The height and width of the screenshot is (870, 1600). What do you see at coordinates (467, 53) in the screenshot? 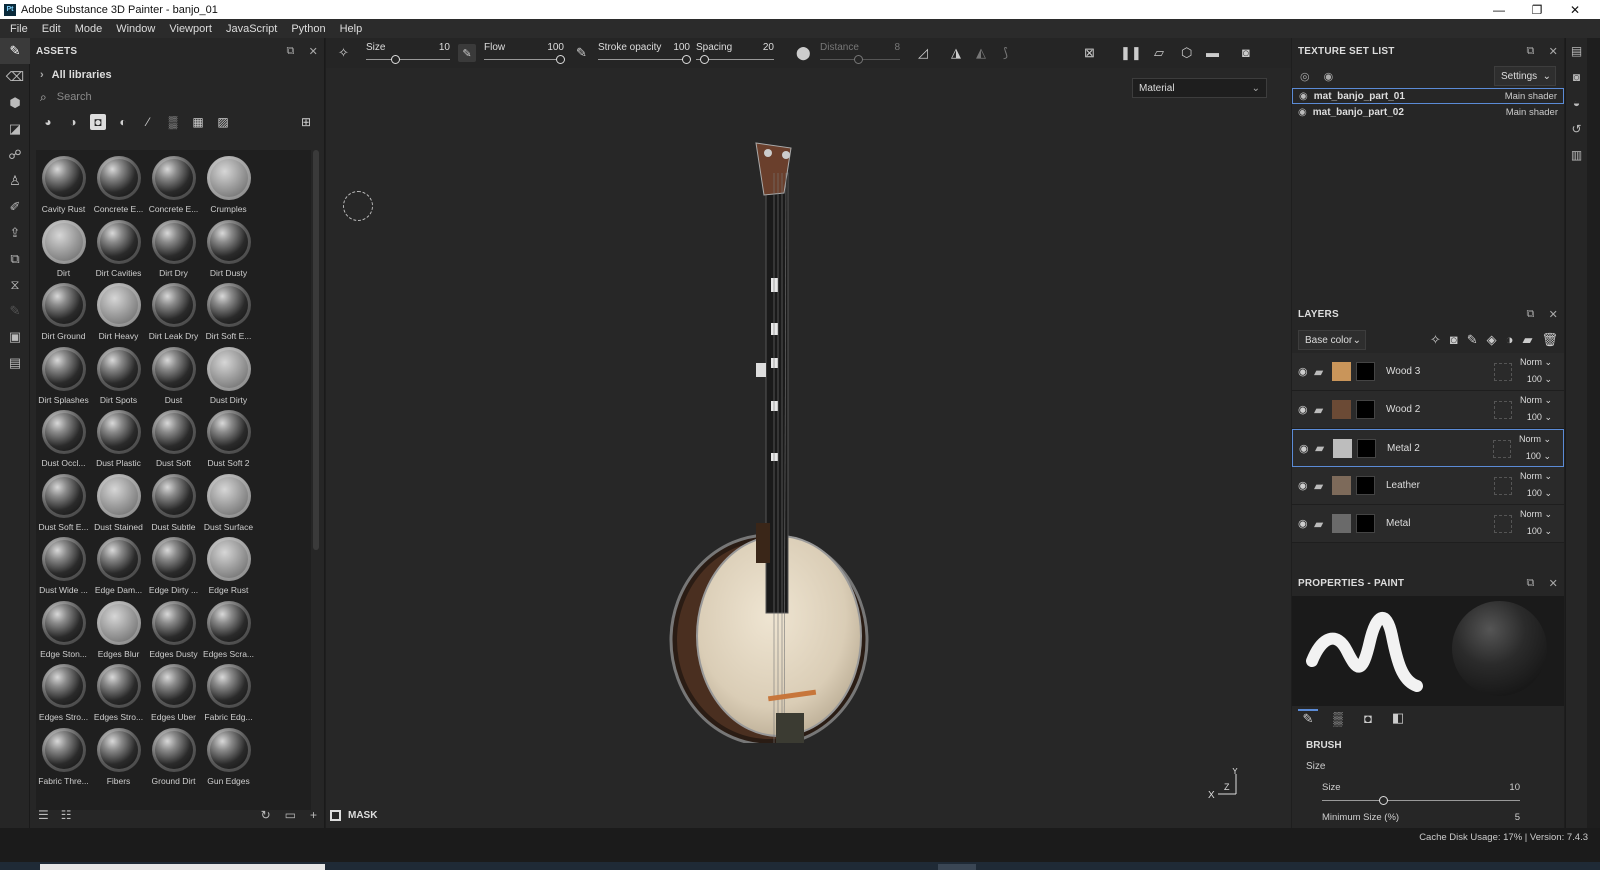
I see `pen-pressure-icon: ✎` at bounding box center [467, 53].